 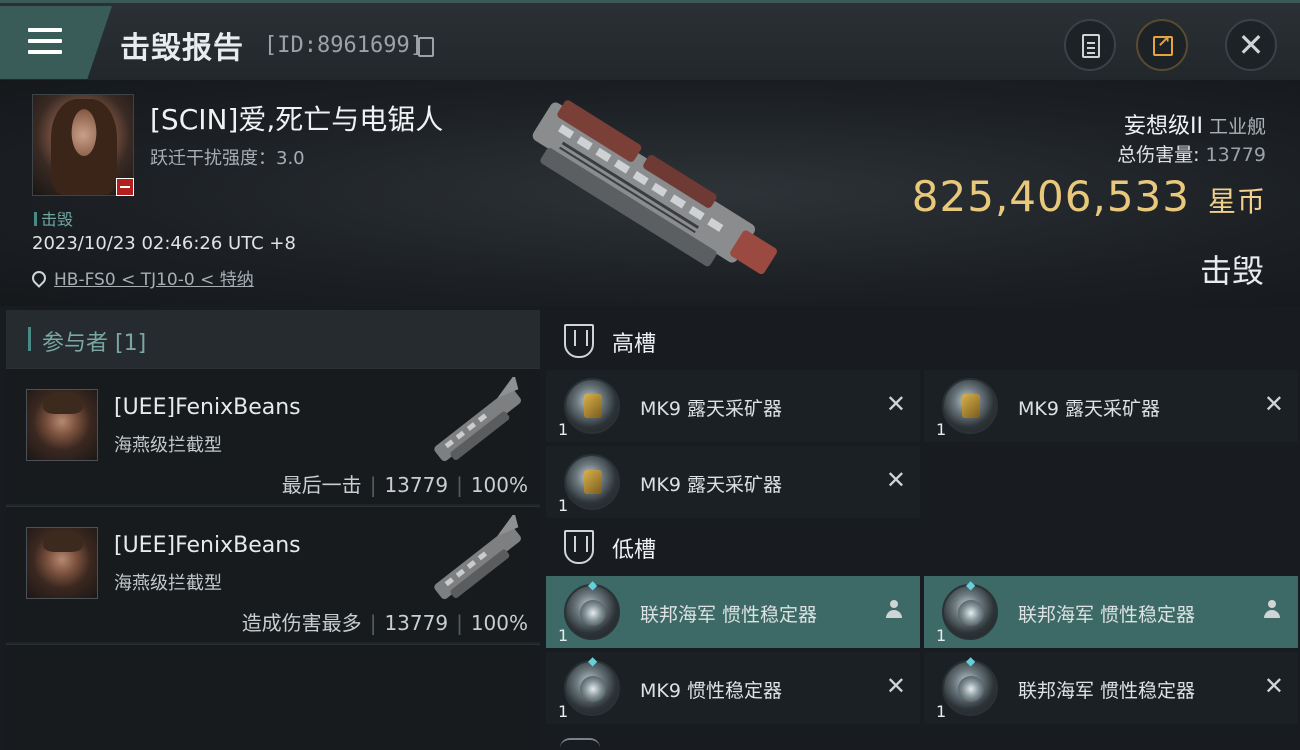 What do you see at coordinates (29, 339) in the screenshot?
I see `header-accent-bar` at bounding box center [29, 339].